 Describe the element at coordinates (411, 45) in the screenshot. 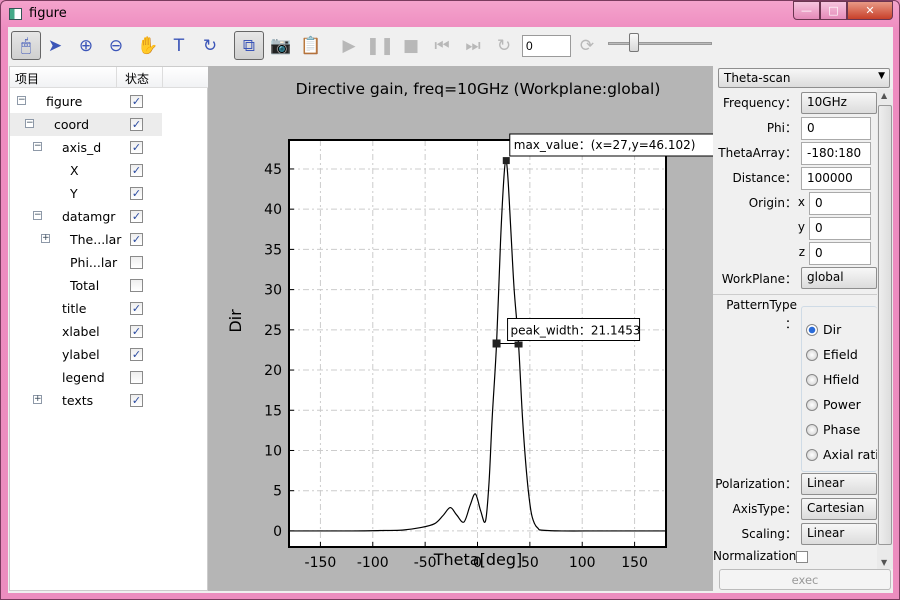

I see `stop-icon: ■` at that location.